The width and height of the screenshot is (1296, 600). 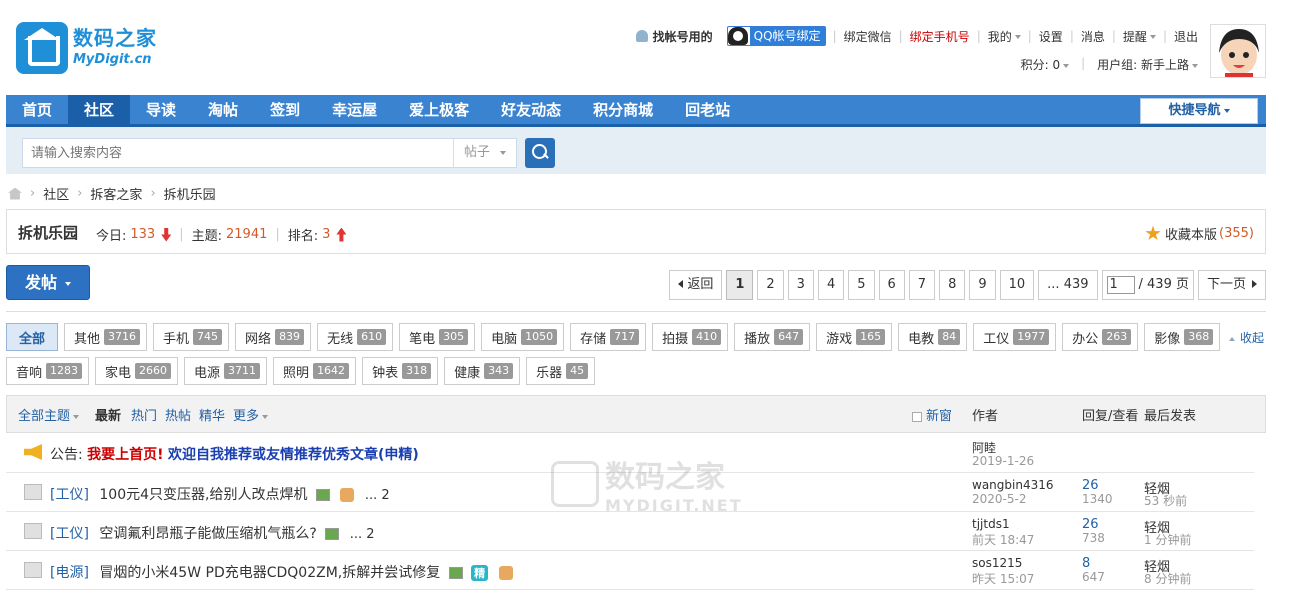 What do you see at coordinates (932, 414) in the screenshot?
I see `new-window-checkbox: 新窗` at bounding box center [932, 414].